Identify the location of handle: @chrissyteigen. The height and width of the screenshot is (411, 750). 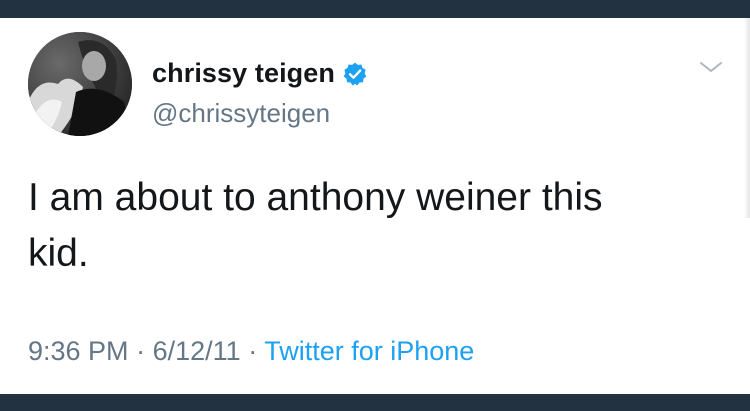
(241, 113).